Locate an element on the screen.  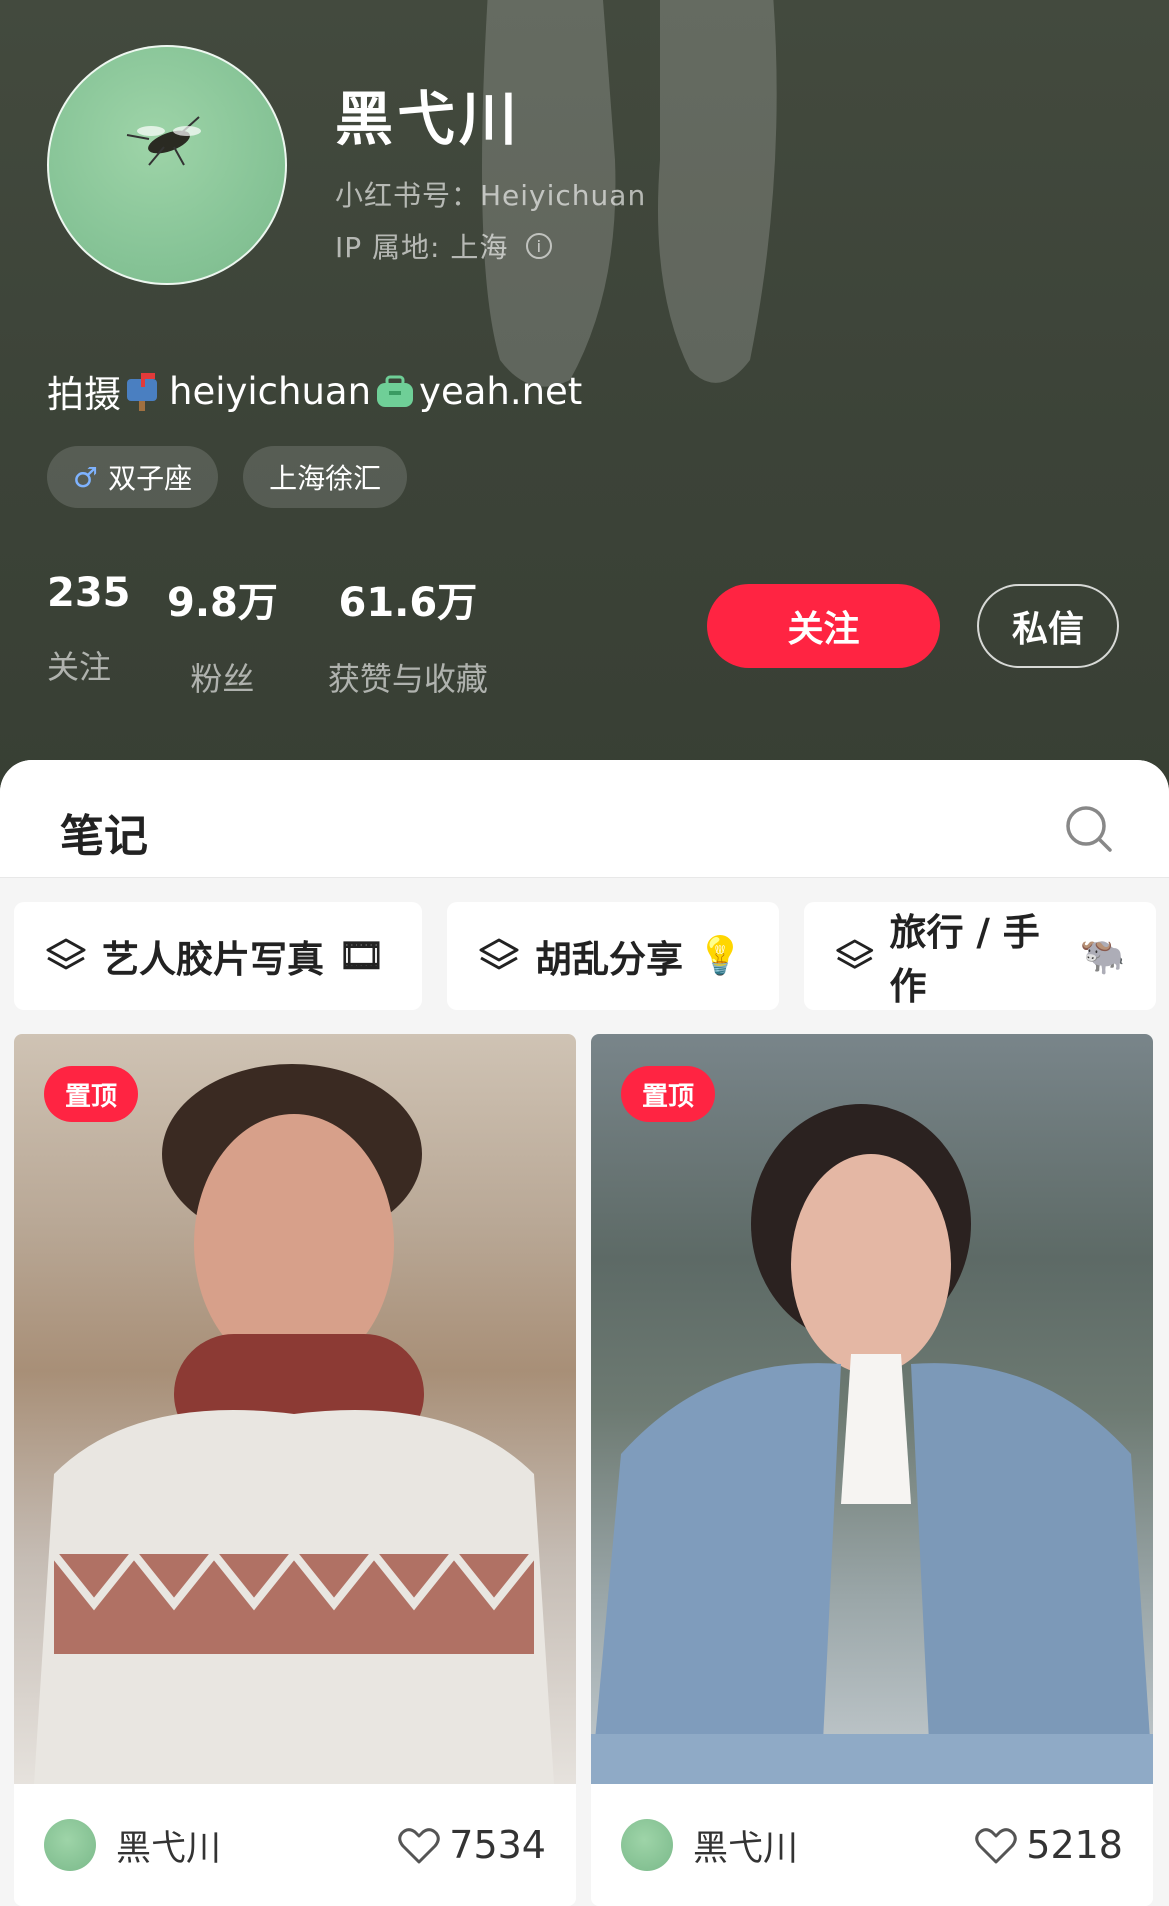
collection-label: 艺人胶片写真 is located at coordinates (213, 959).